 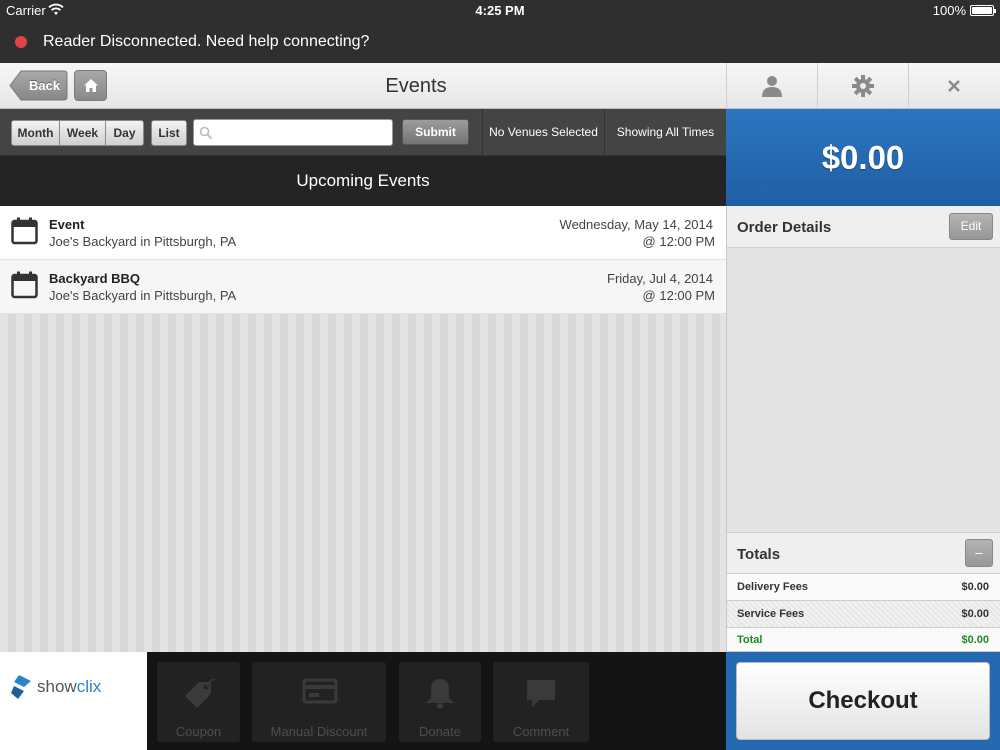 I want to click on donate-label: Donate, so click(x=440, y=731).